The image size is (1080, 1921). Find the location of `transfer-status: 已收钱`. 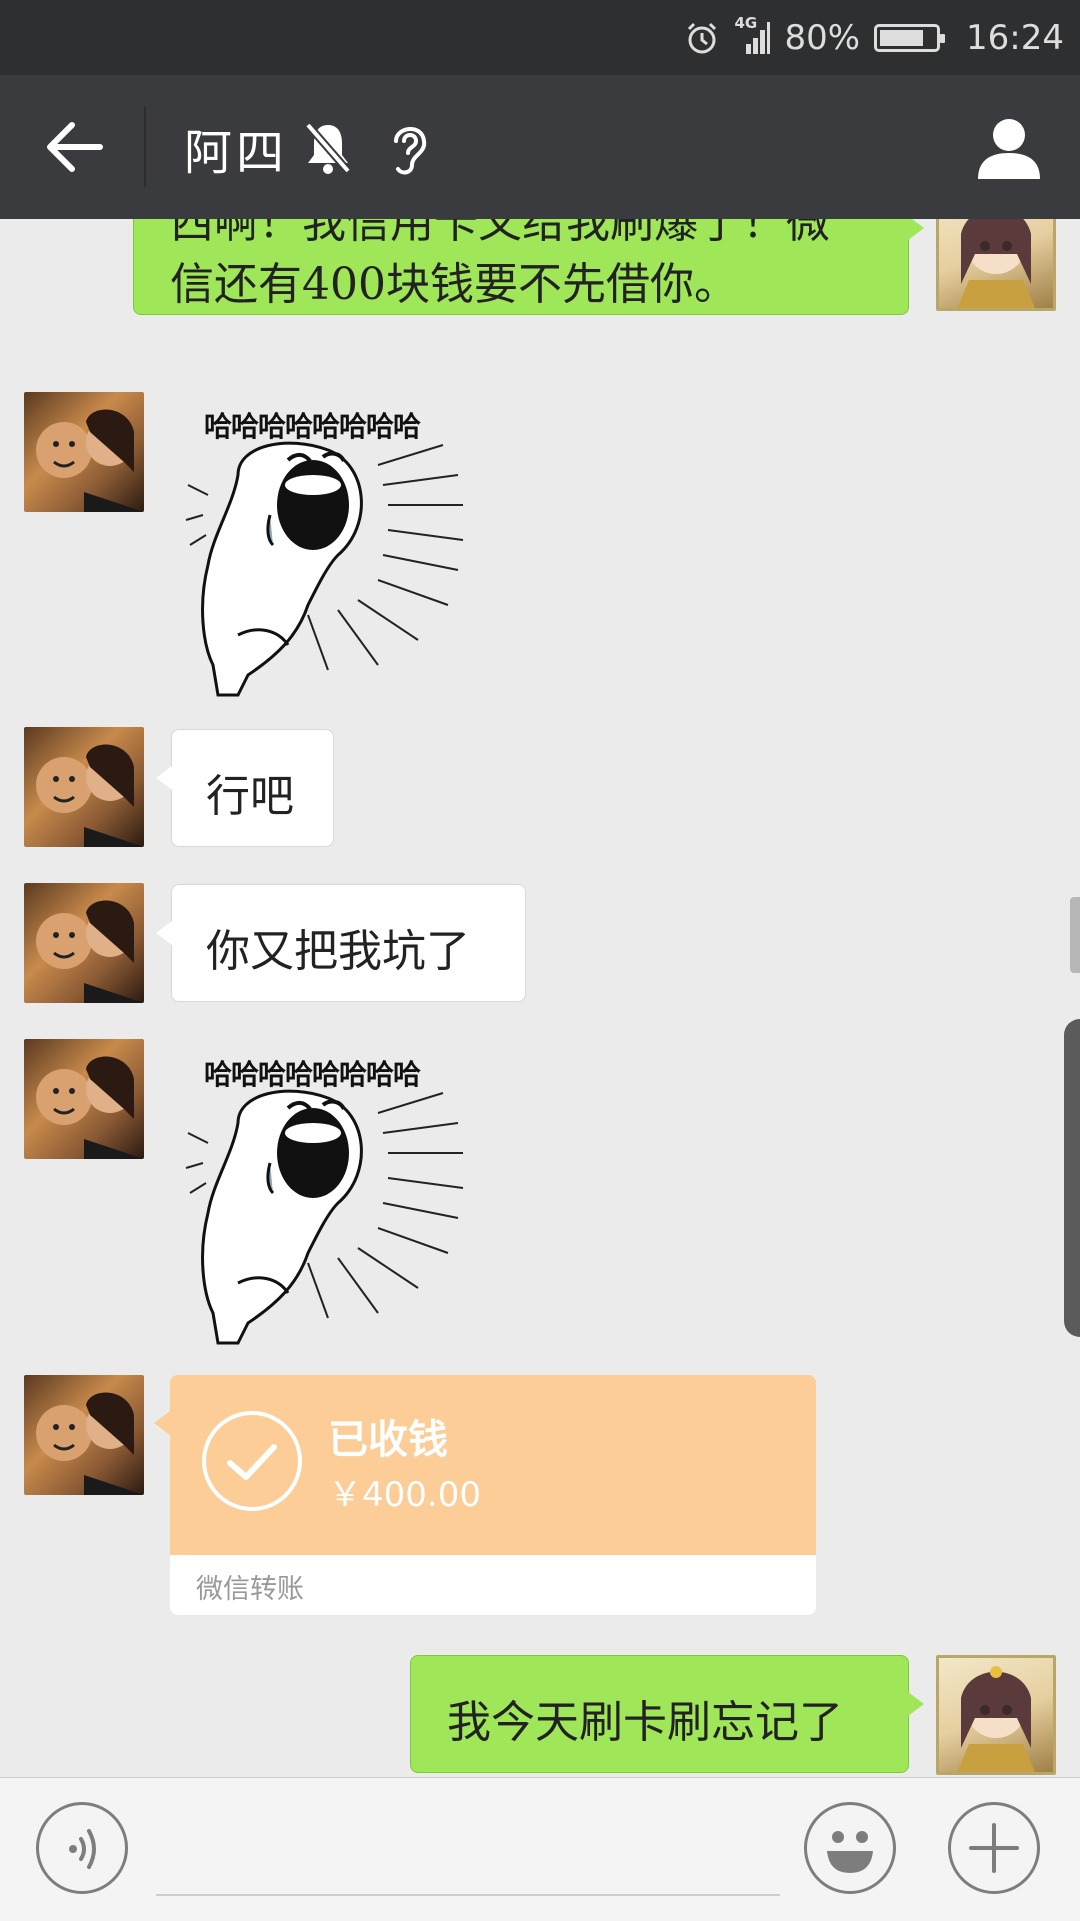

transfer-status: 已收钱 is located at coordinates (388, 1440).